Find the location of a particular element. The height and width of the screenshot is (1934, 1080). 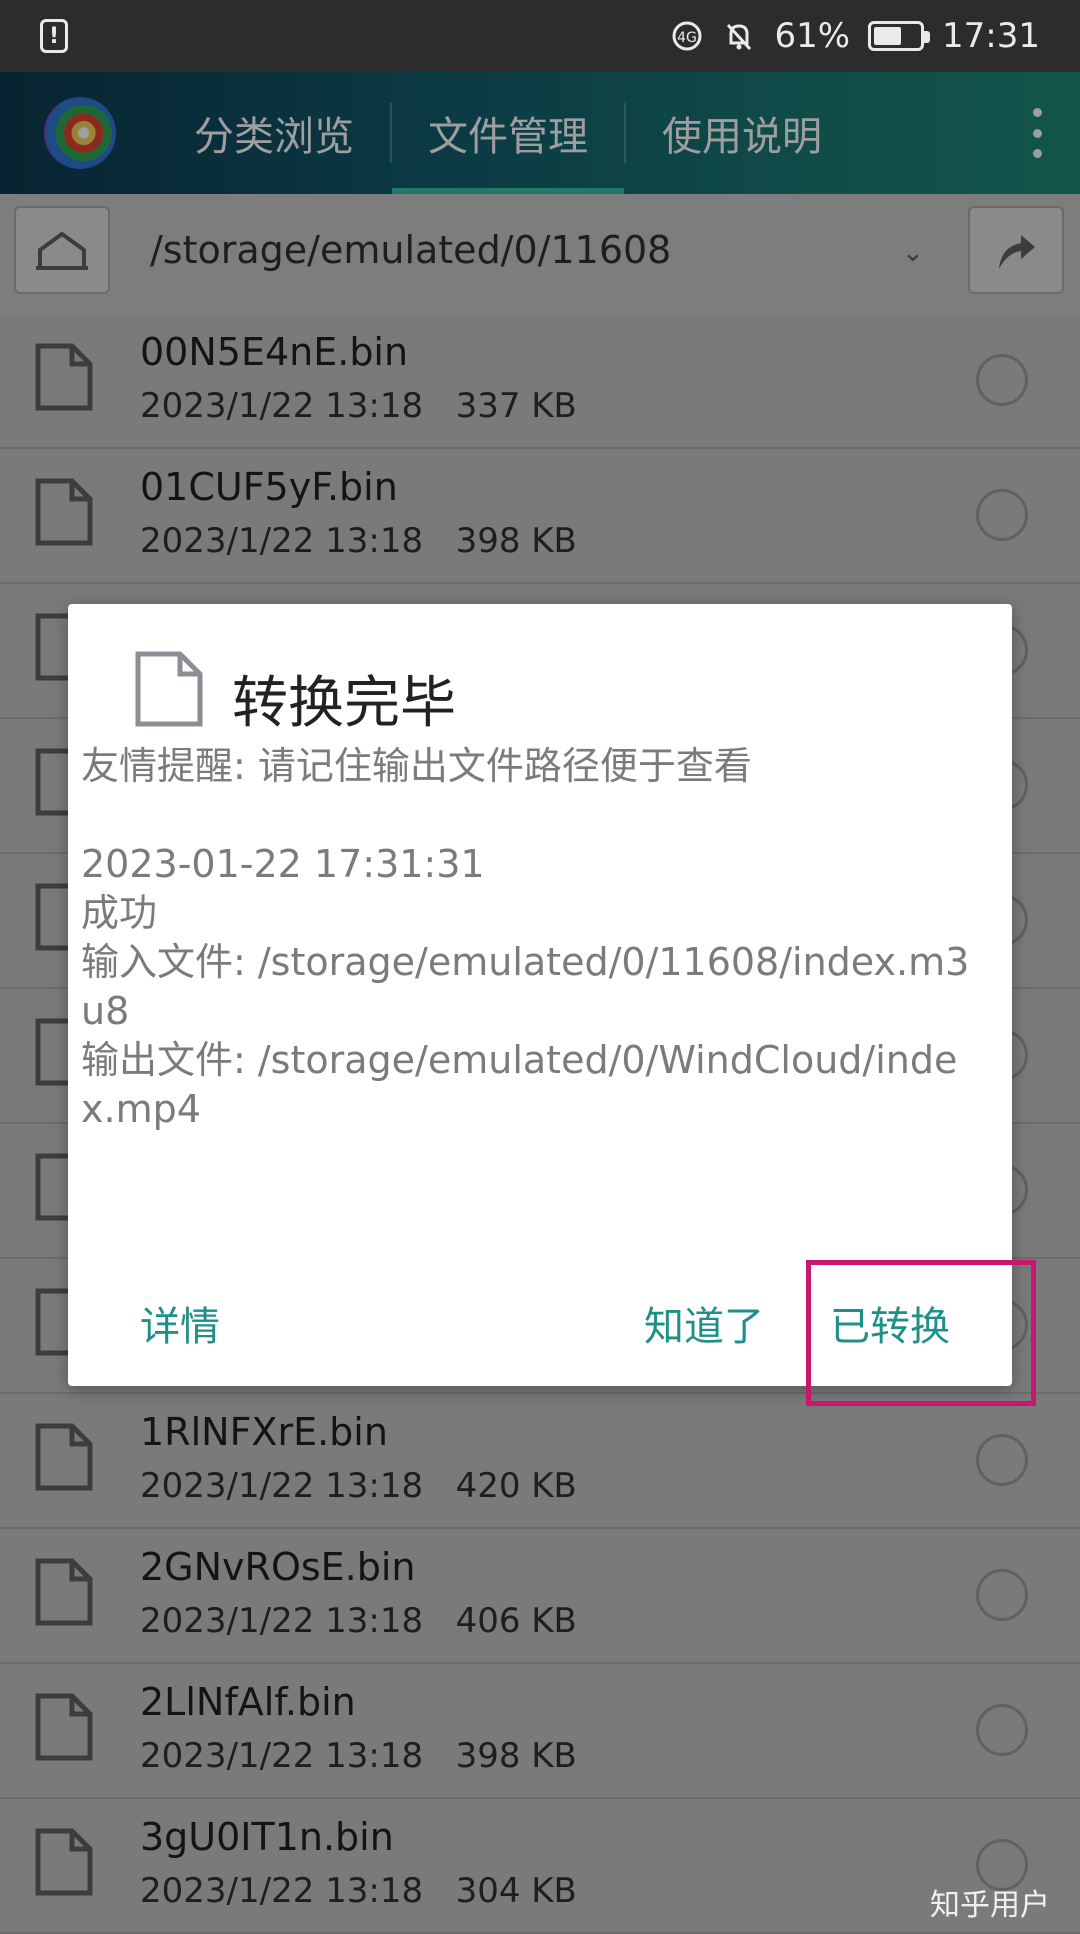

home-button is located at coordinates (62, 250).